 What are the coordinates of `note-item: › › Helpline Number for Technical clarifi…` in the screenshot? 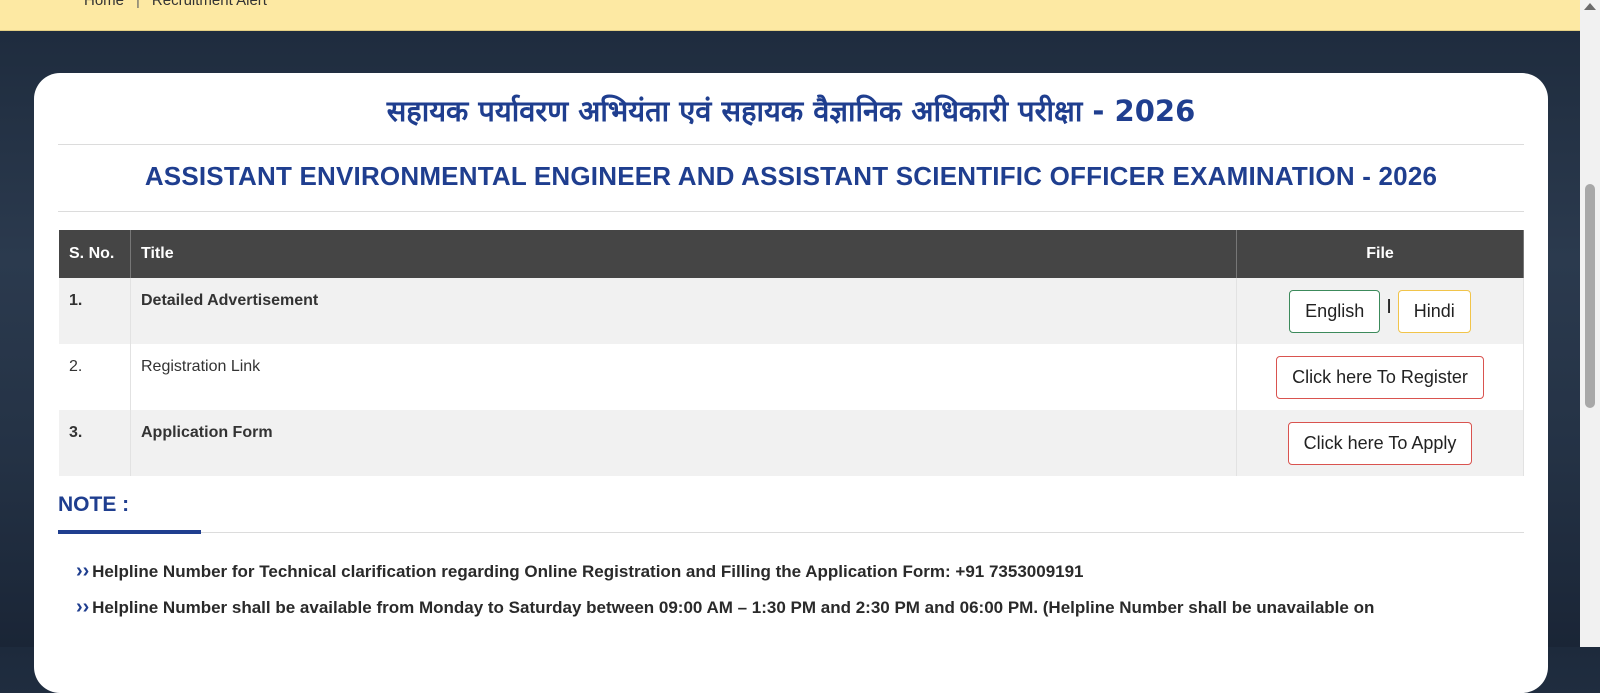 It's located at (580, 571).